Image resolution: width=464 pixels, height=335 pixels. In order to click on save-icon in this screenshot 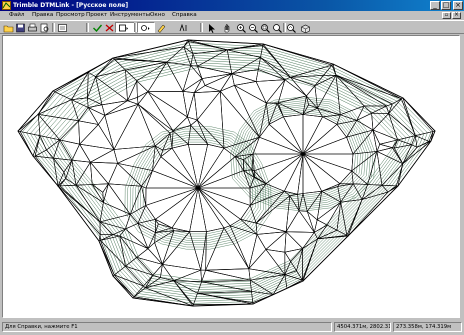, I will do `click(20, 28)`.